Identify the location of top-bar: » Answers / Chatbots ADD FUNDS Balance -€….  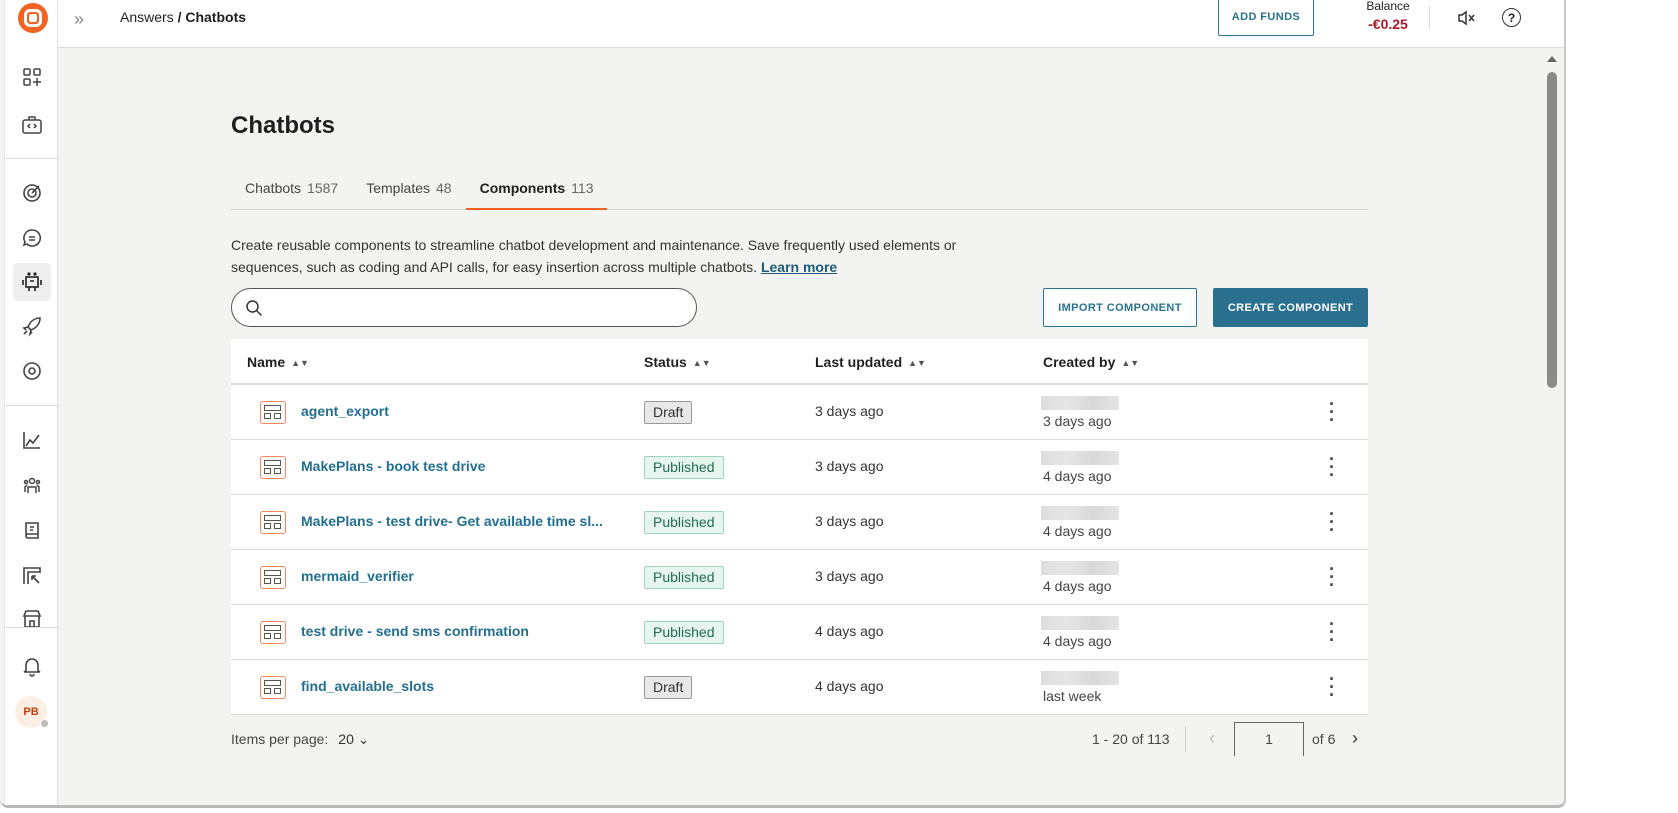
(811, 24).